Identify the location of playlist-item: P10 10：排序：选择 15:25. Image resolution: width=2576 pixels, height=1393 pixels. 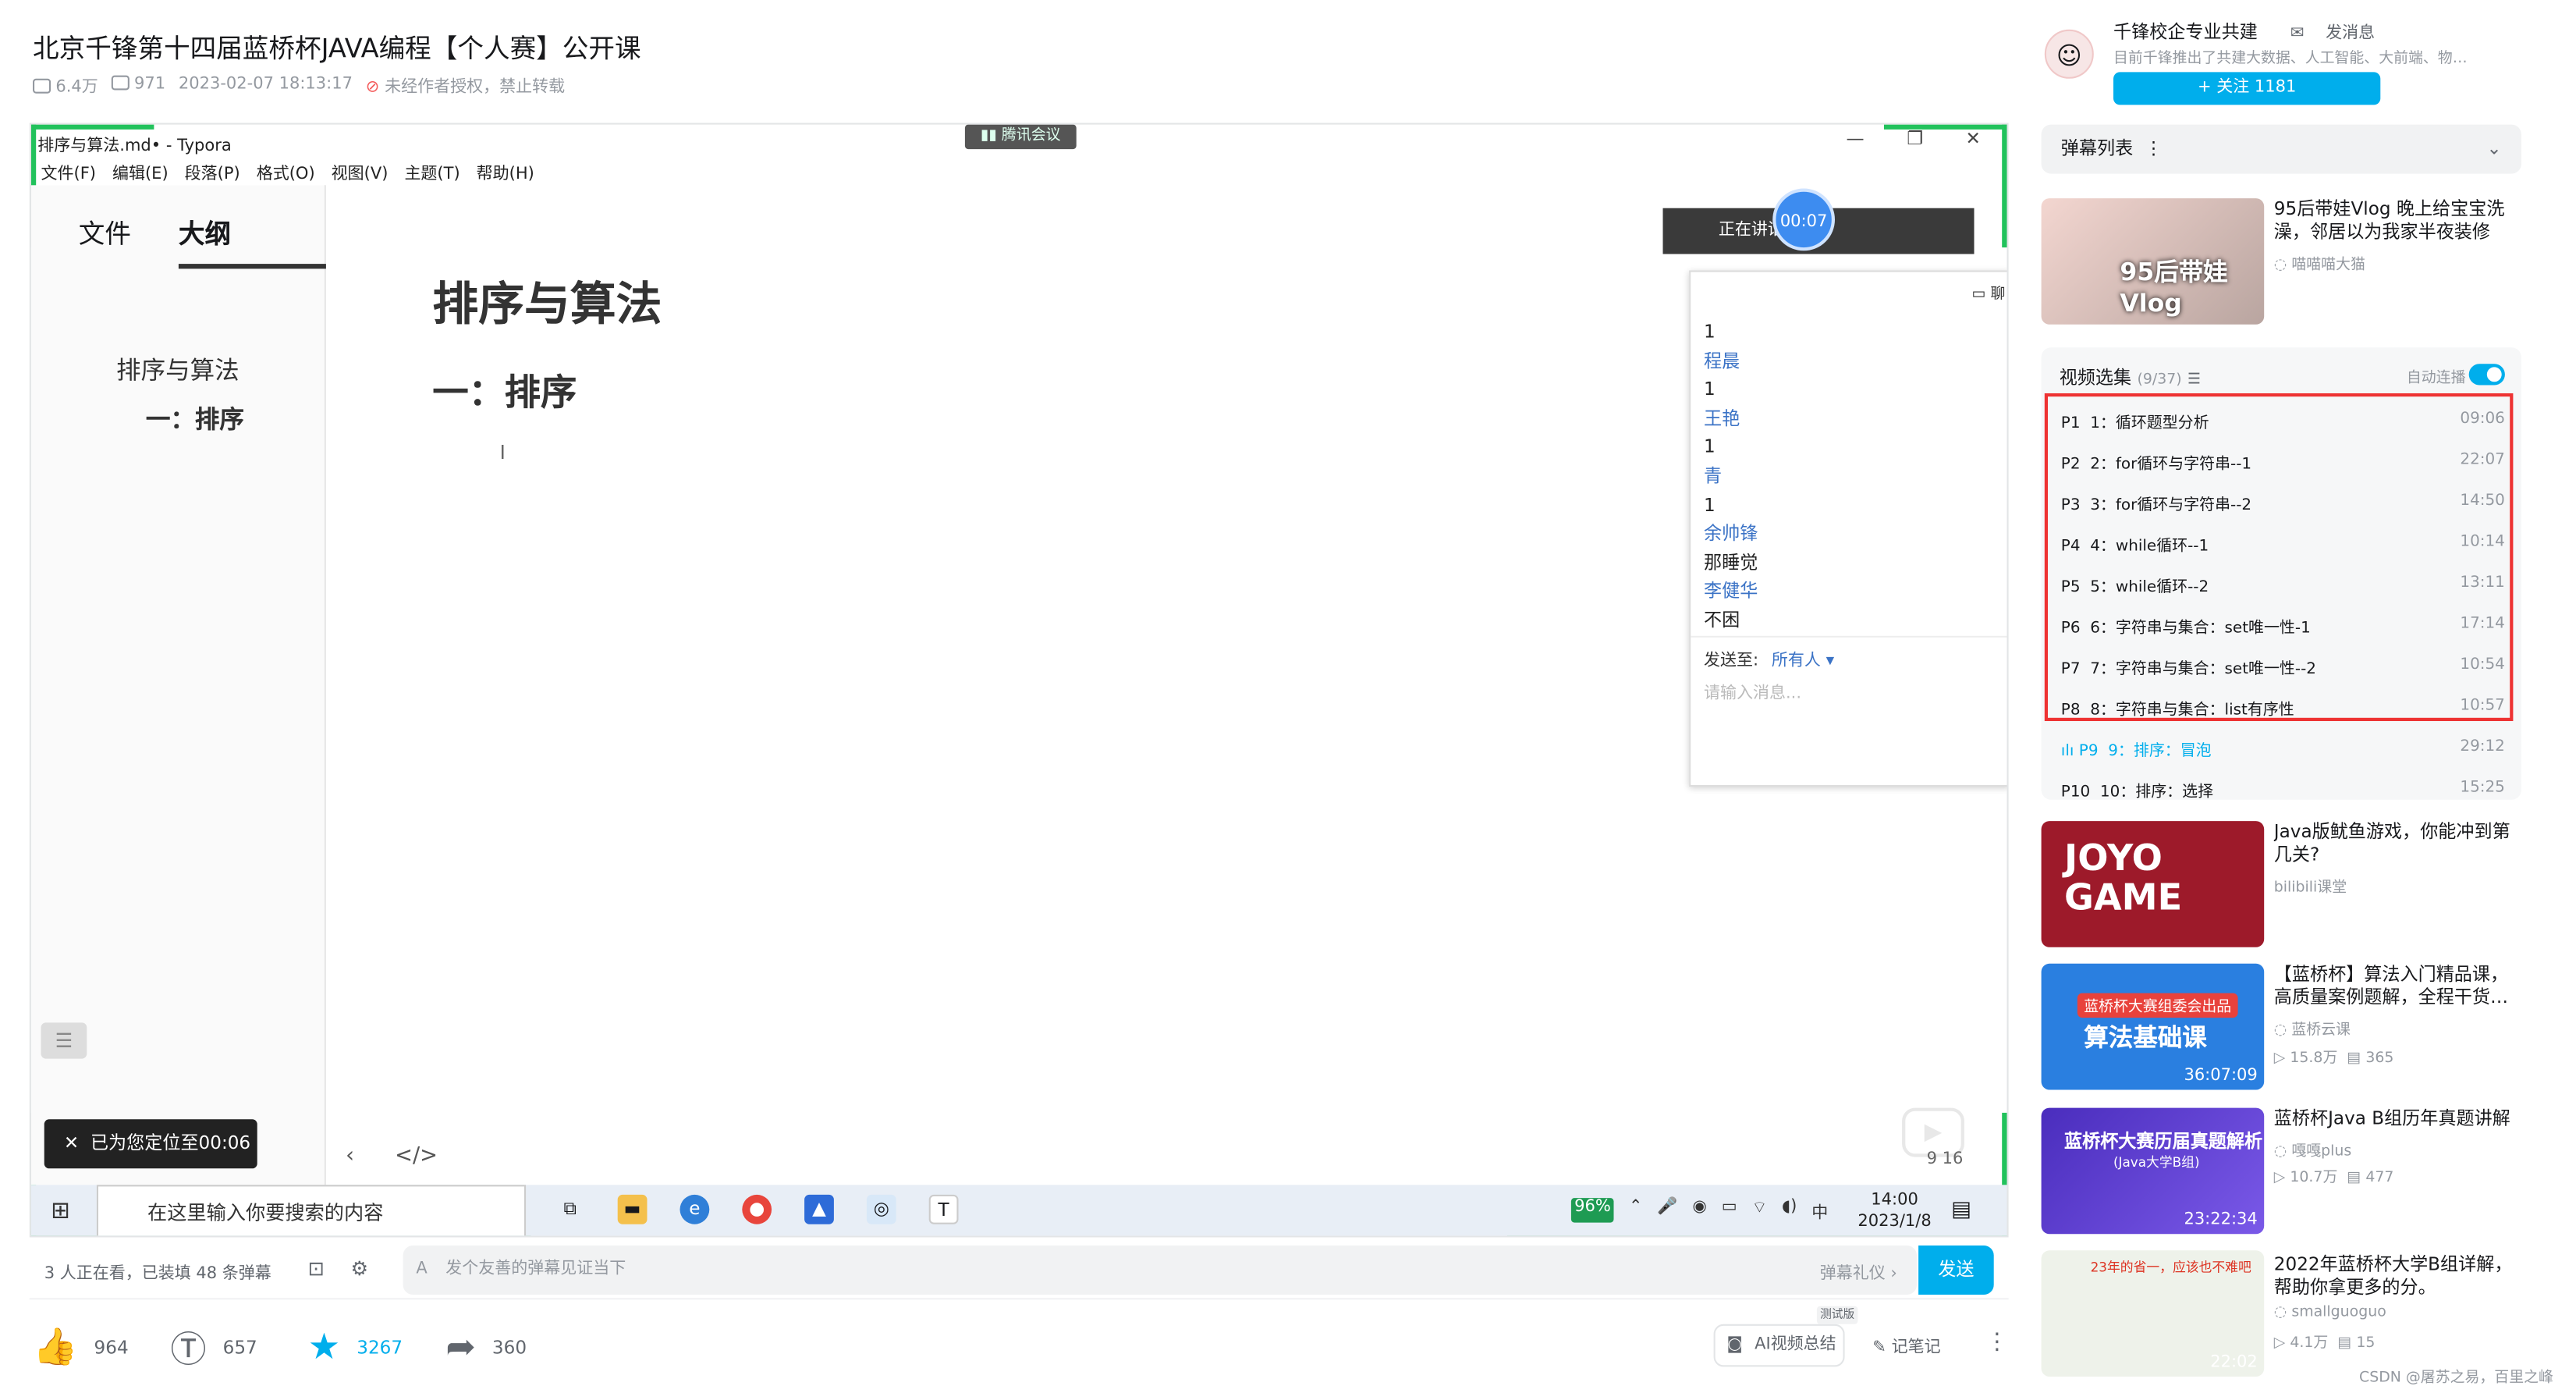
(2283, 790).